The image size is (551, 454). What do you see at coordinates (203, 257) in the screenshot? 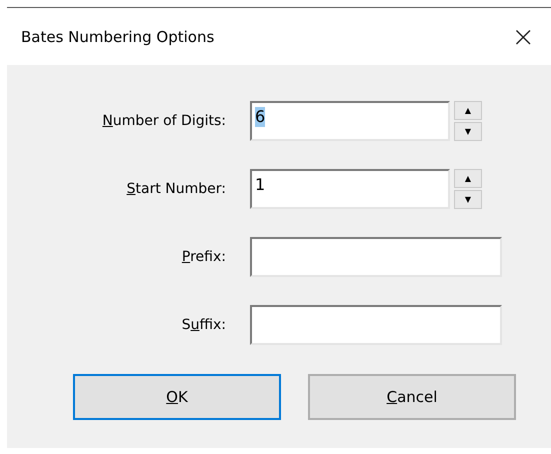
I see `field-label: Prefix:` at bounding box center [203, 257].